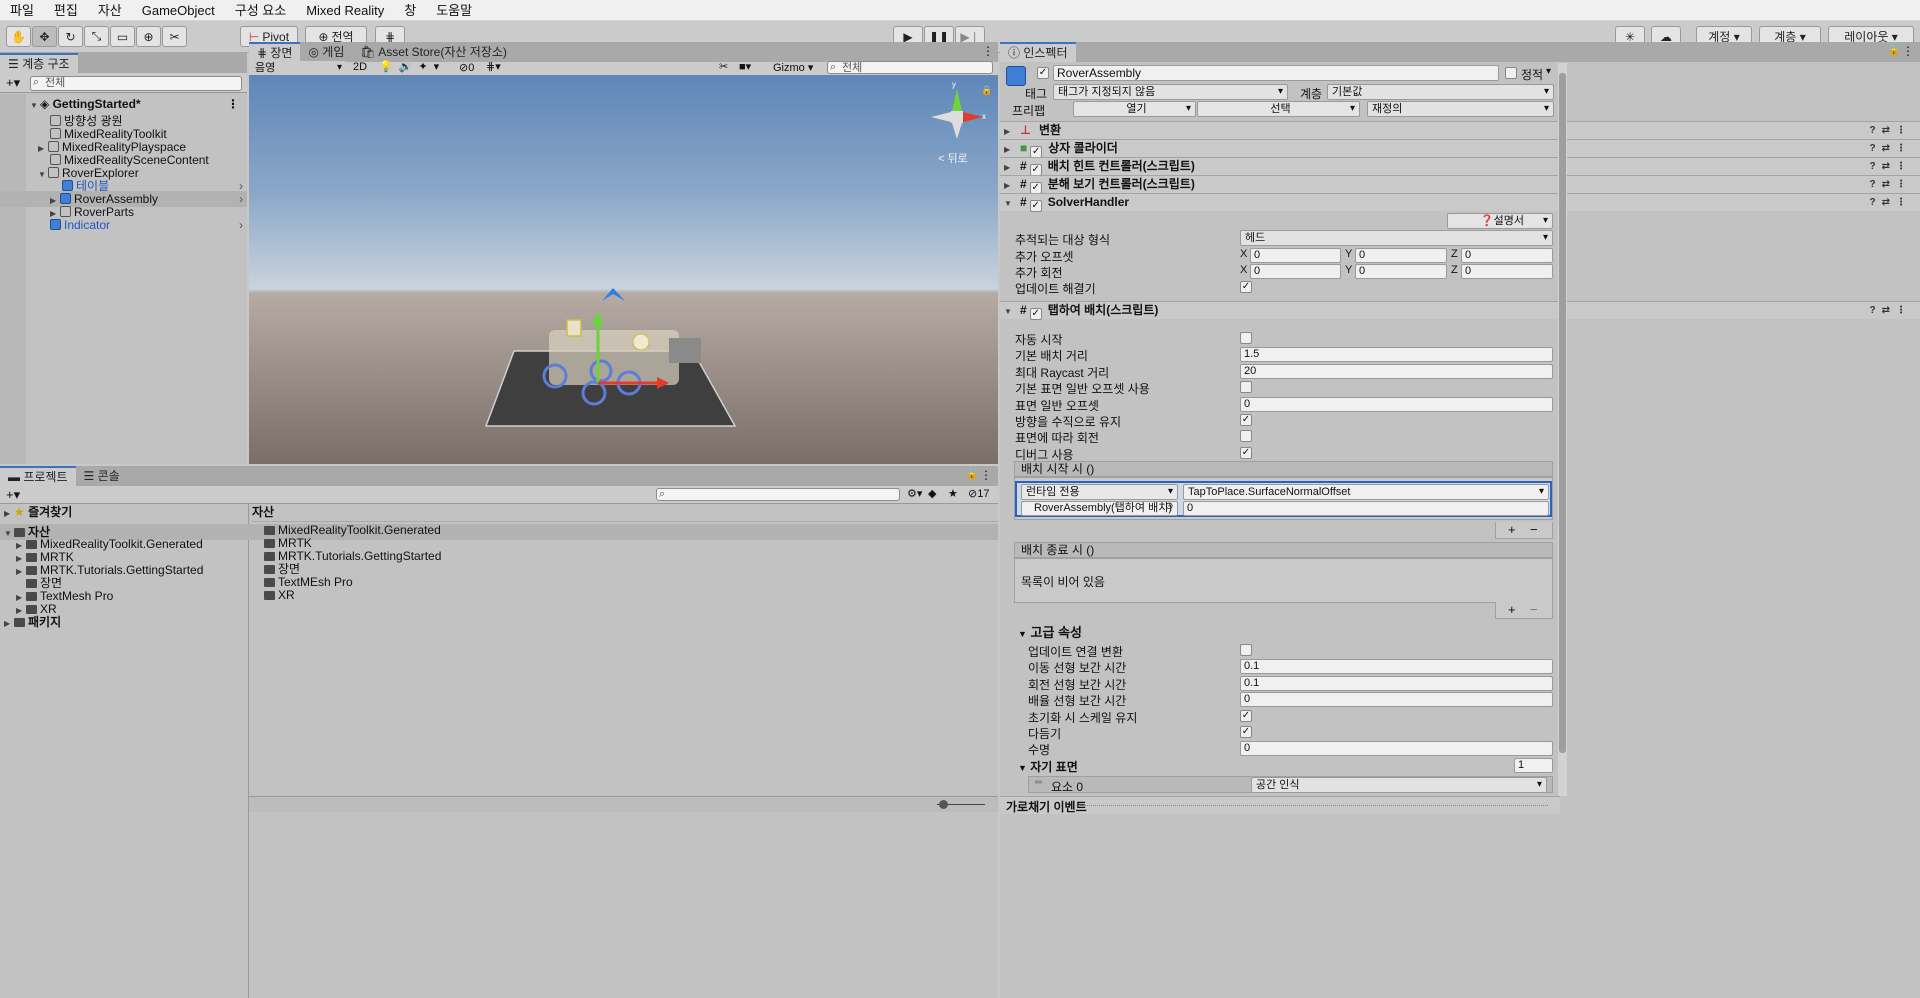  I want to click on favorite-star-icon: ★, so click(953, 493).